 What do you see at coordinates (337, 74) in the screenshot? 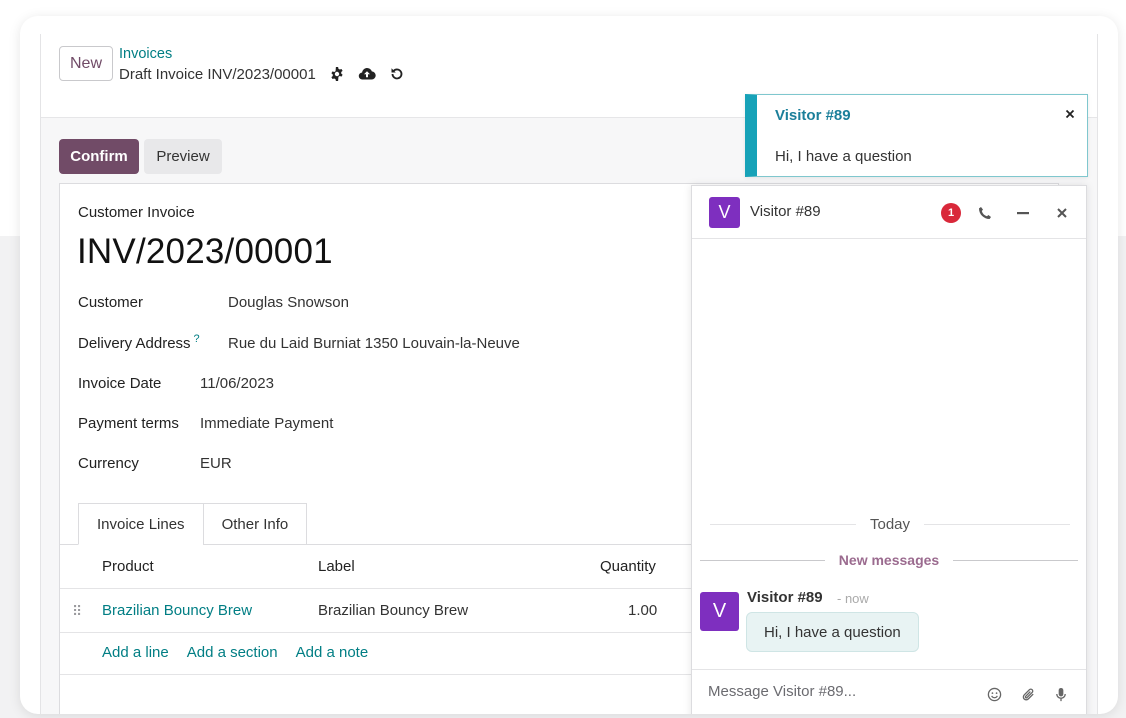
I see `gear-icon` at bounding box center [337, 74].